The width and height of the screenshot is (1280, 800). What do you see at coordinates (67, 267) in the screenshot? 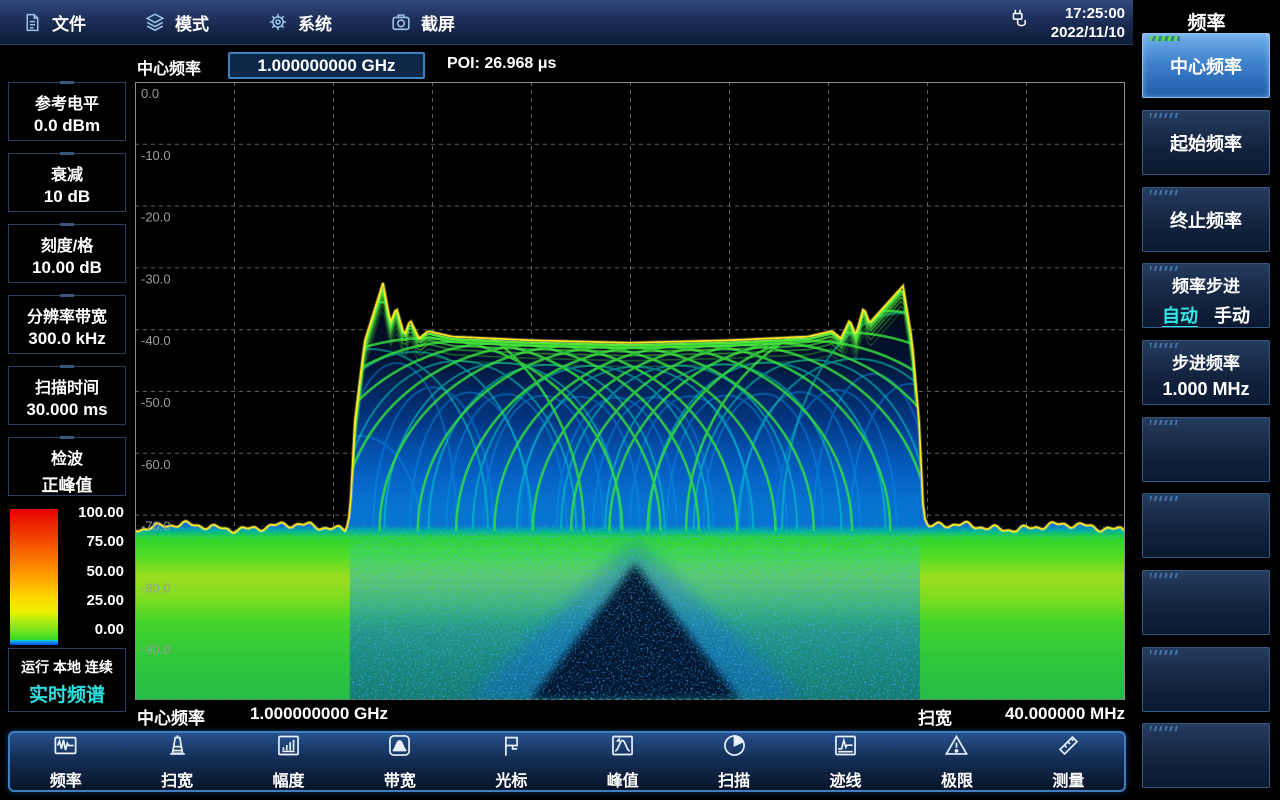
I see `param-value: 10.00 dB` at bounding box center [67, 267].